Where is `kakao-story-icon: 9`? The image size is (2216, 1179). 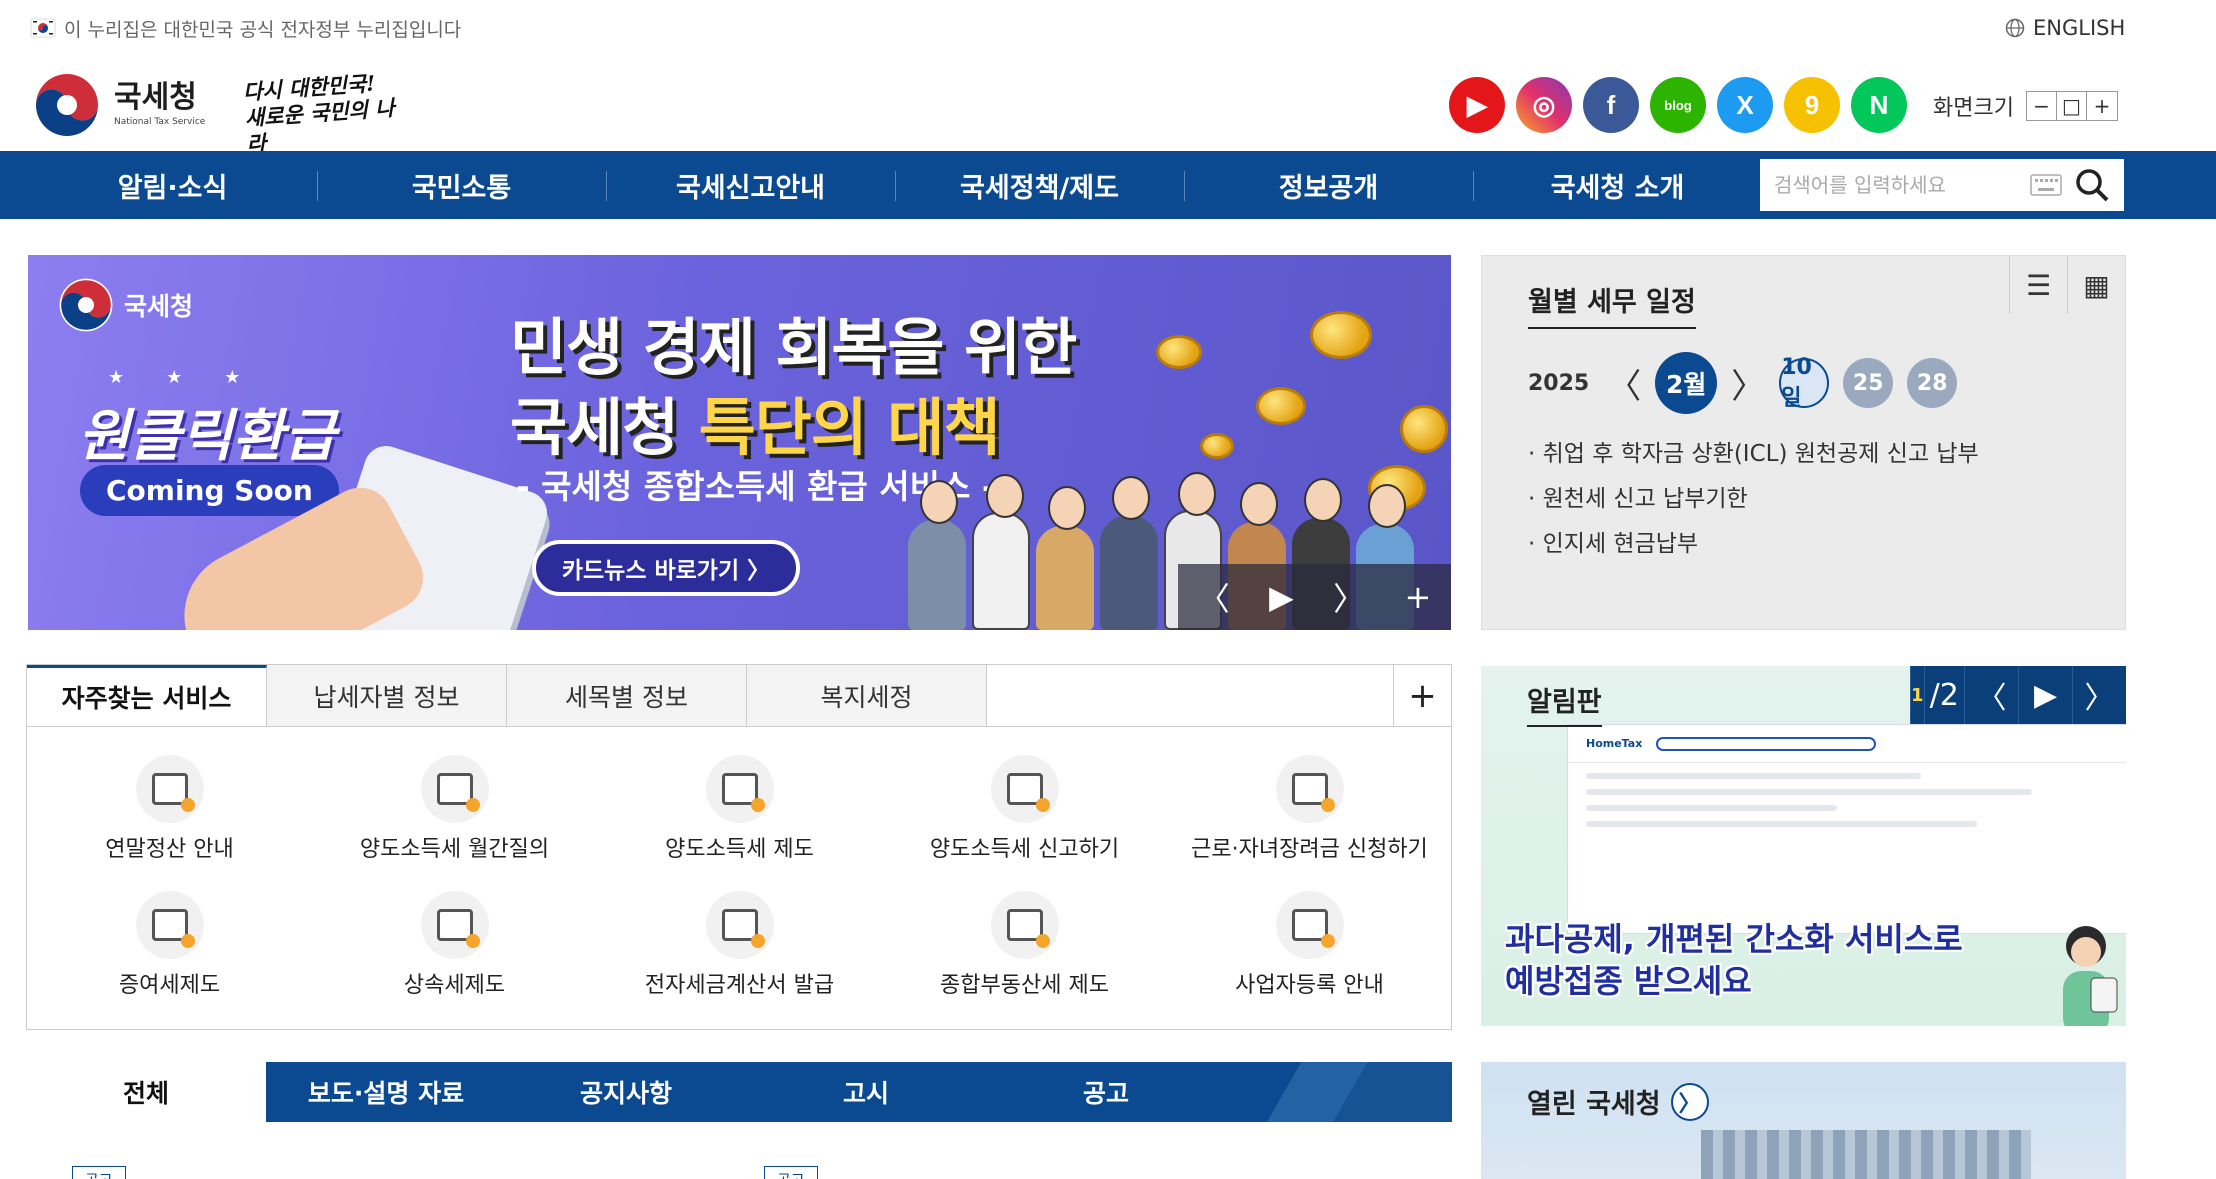 kakao-story-icon: 9 is located at coordinates (1812, 105).